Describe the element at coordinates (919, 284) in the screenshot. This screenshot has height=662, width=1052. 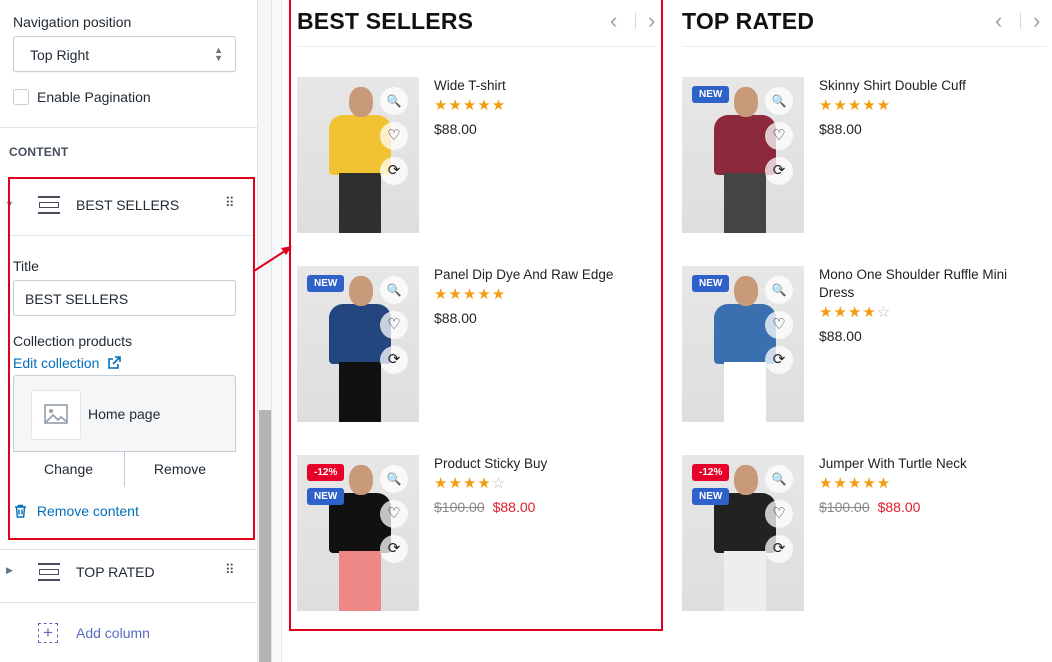
I see `product-name: Mono One Shoulder Ruffle Mini Dress` at that location.